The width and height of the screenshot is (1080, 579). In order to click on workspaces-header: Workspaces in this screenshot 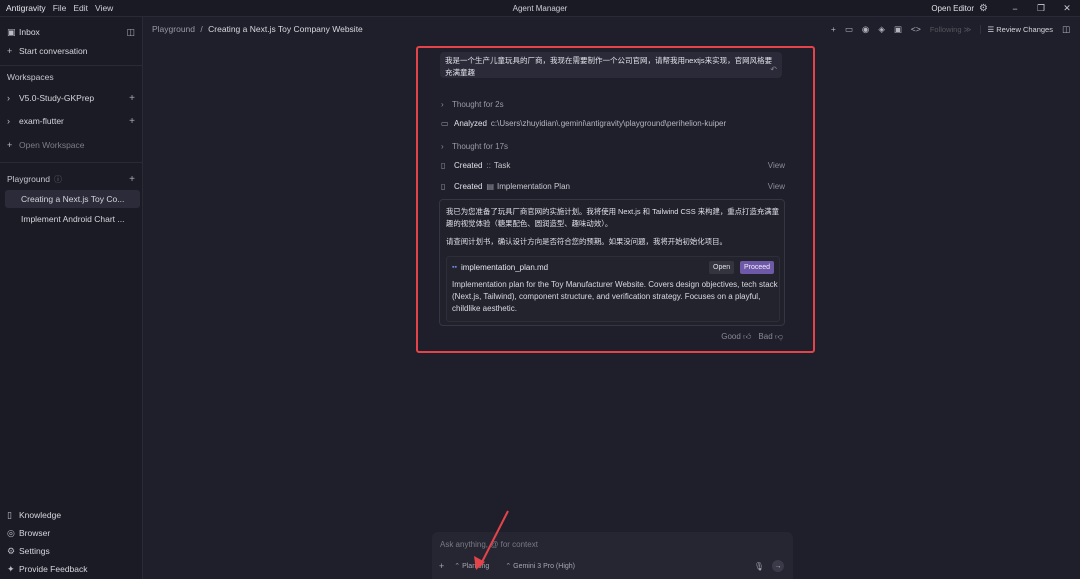, I will do `click(30, 77)`.